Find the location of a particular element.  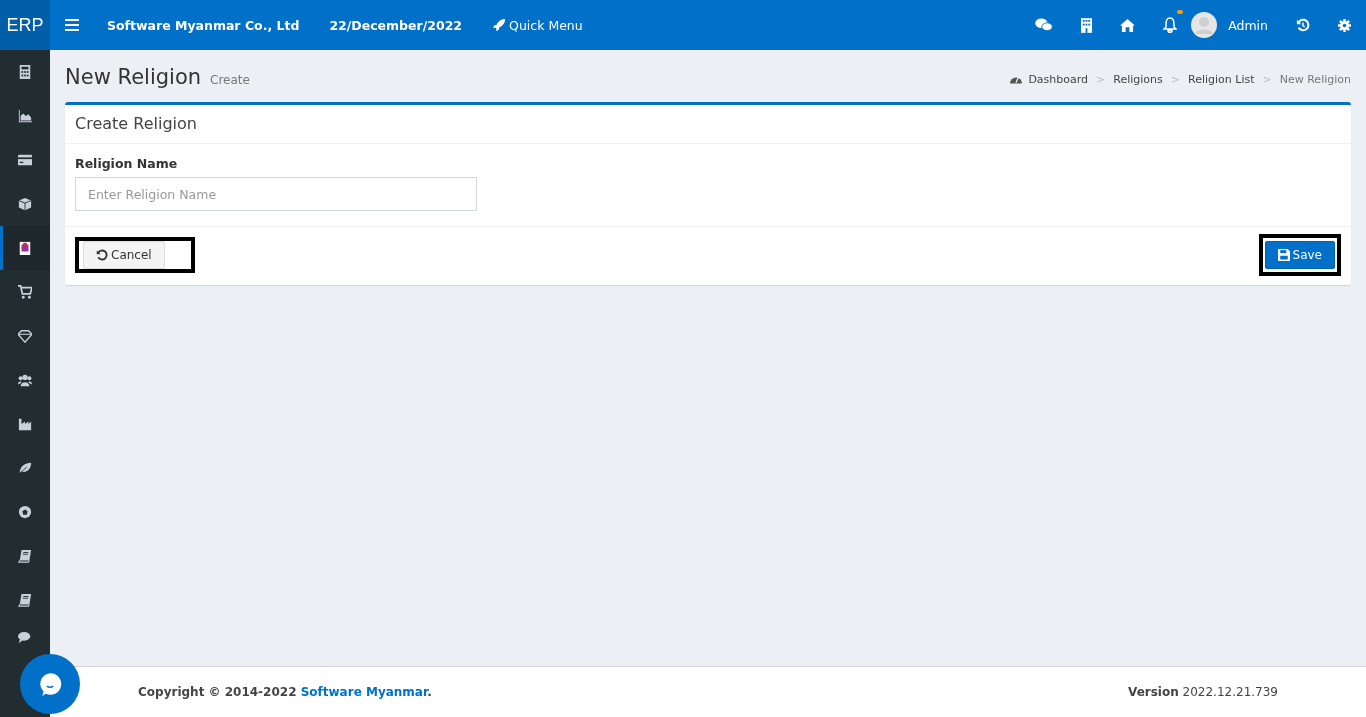

bell-icon is located at coordinates (1170, 25).